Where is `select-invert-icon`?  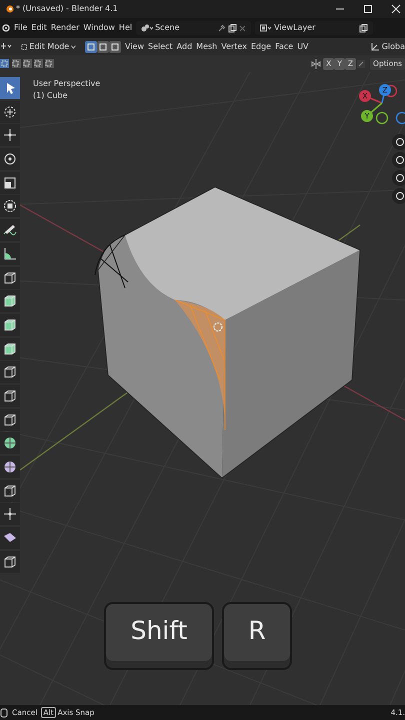
select-invert-icon is located at coordinates (38, 63).